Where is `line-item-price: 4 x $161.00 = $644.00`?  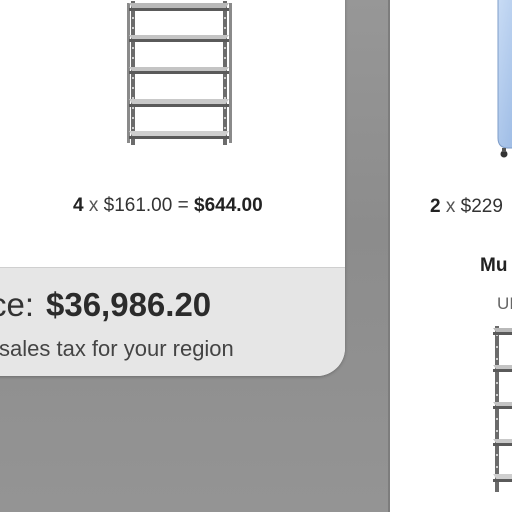
line-item-price: 4 x $161.00 = $644.00 is located at coordinates (209, 206).